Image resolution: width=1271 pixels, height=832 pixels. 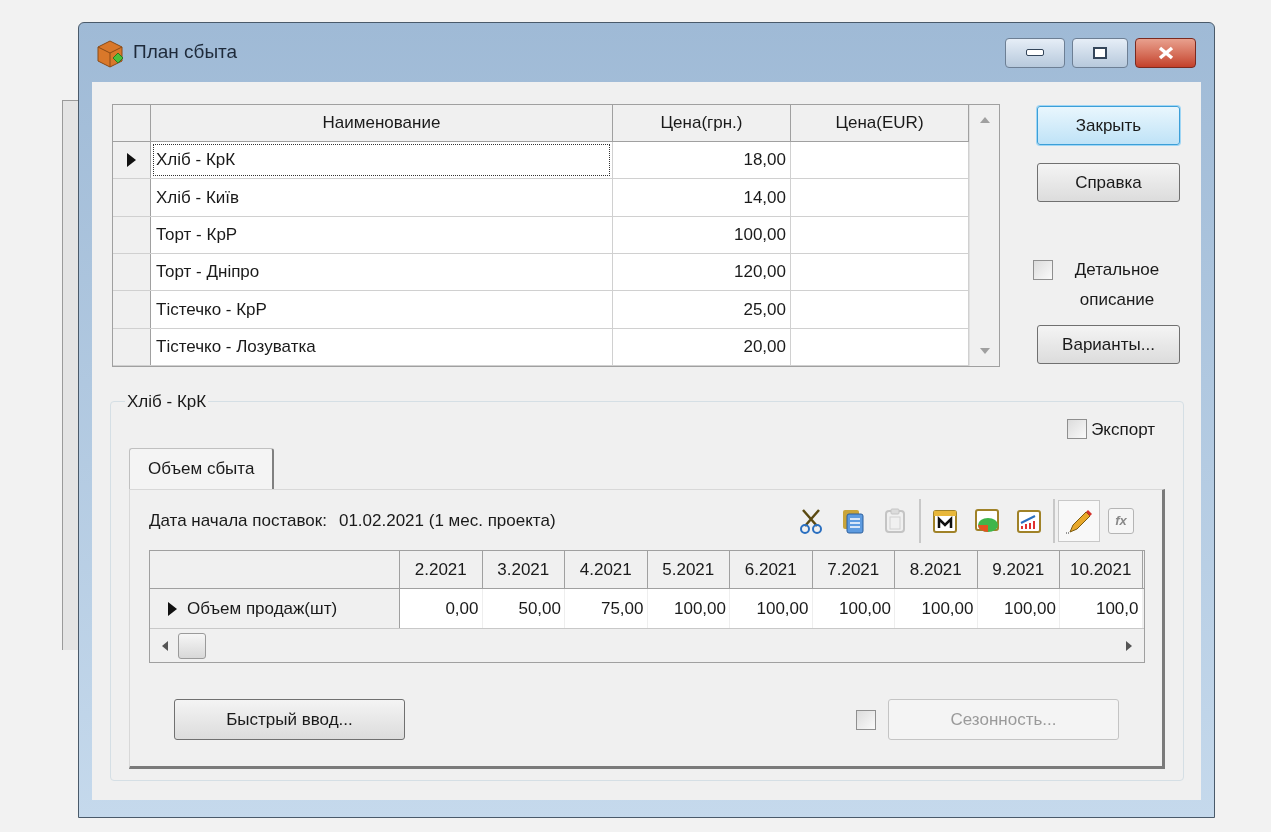 What do you see at coordinates (688, 569) in the screenshot?
I see `column-header: 5.2021` at bounding box center [688, 569].